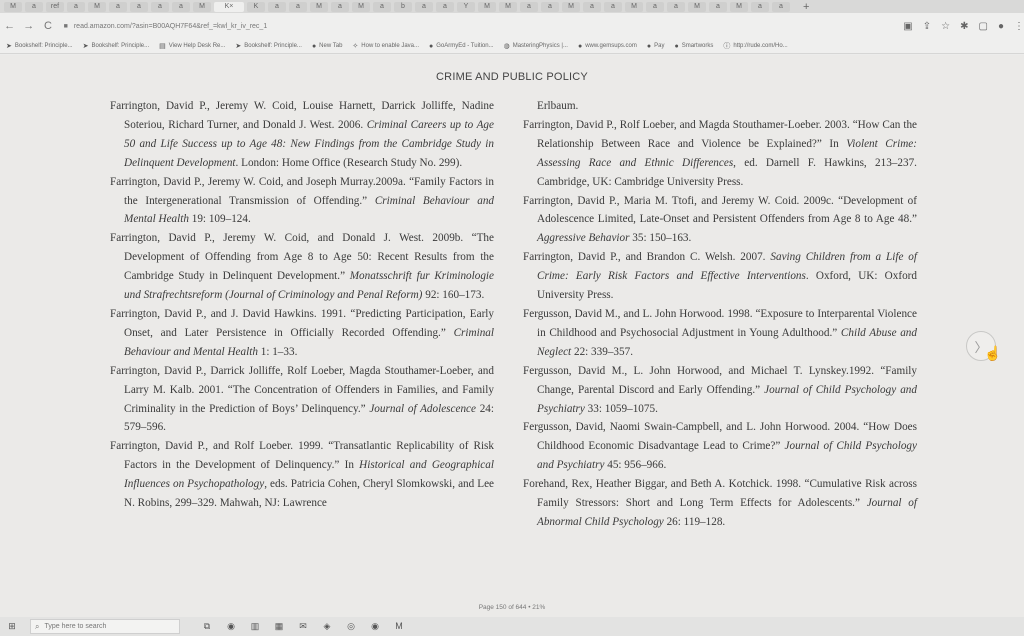 The width and height of the screenshot is (1024, 636). What do you see at coordinates (207, 626) in the screenshot?
I see `task-view-icon: ⧉` at bounding box center [207, 626].